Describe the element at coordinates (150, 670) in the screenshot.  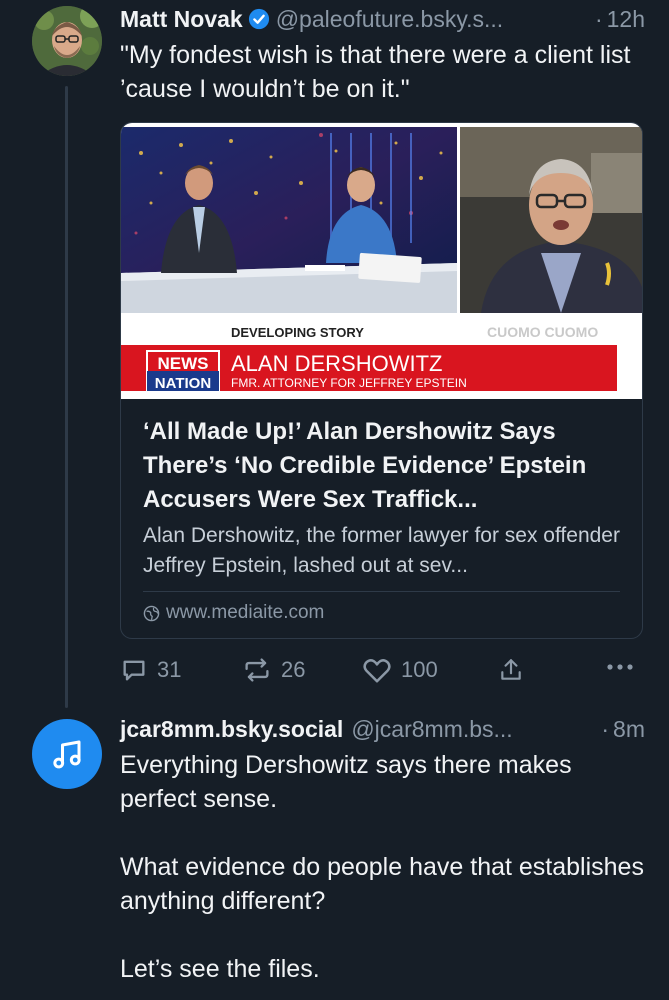
I see `reply-button: 31` at that location.